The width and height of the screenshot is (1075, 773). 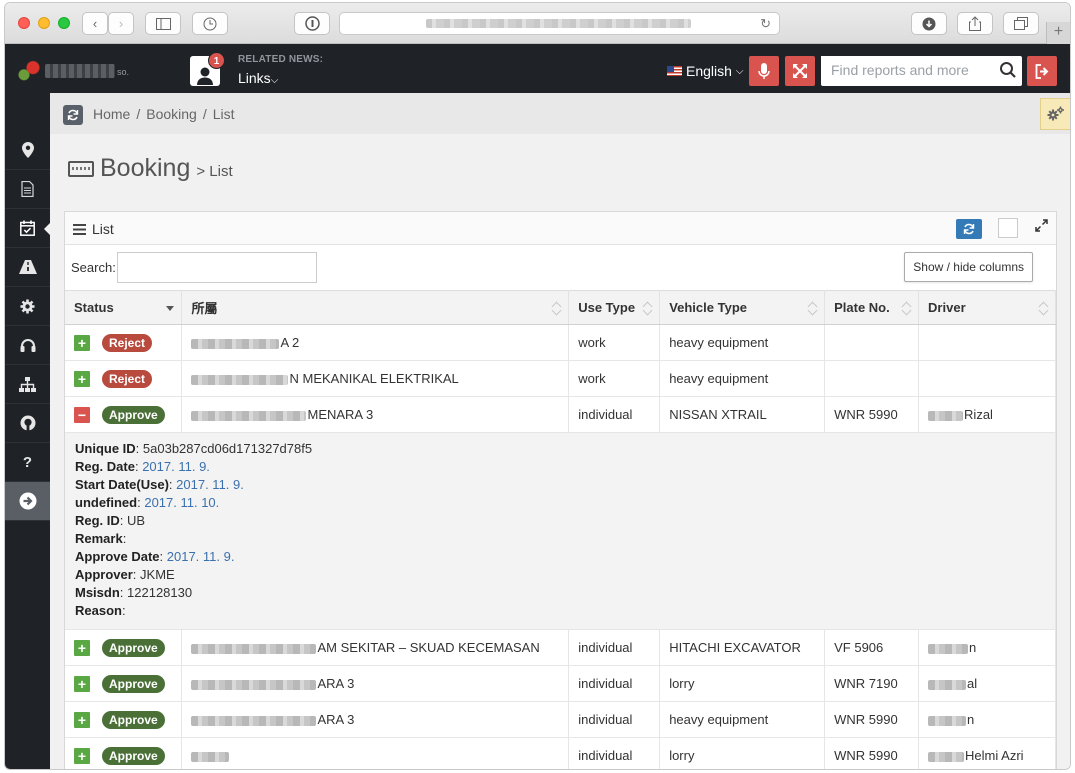 What do you see at coordinates (614, 307) in the screenshot?
I see `column-header-use-type: Use Type` at bounding box center [614, 307].